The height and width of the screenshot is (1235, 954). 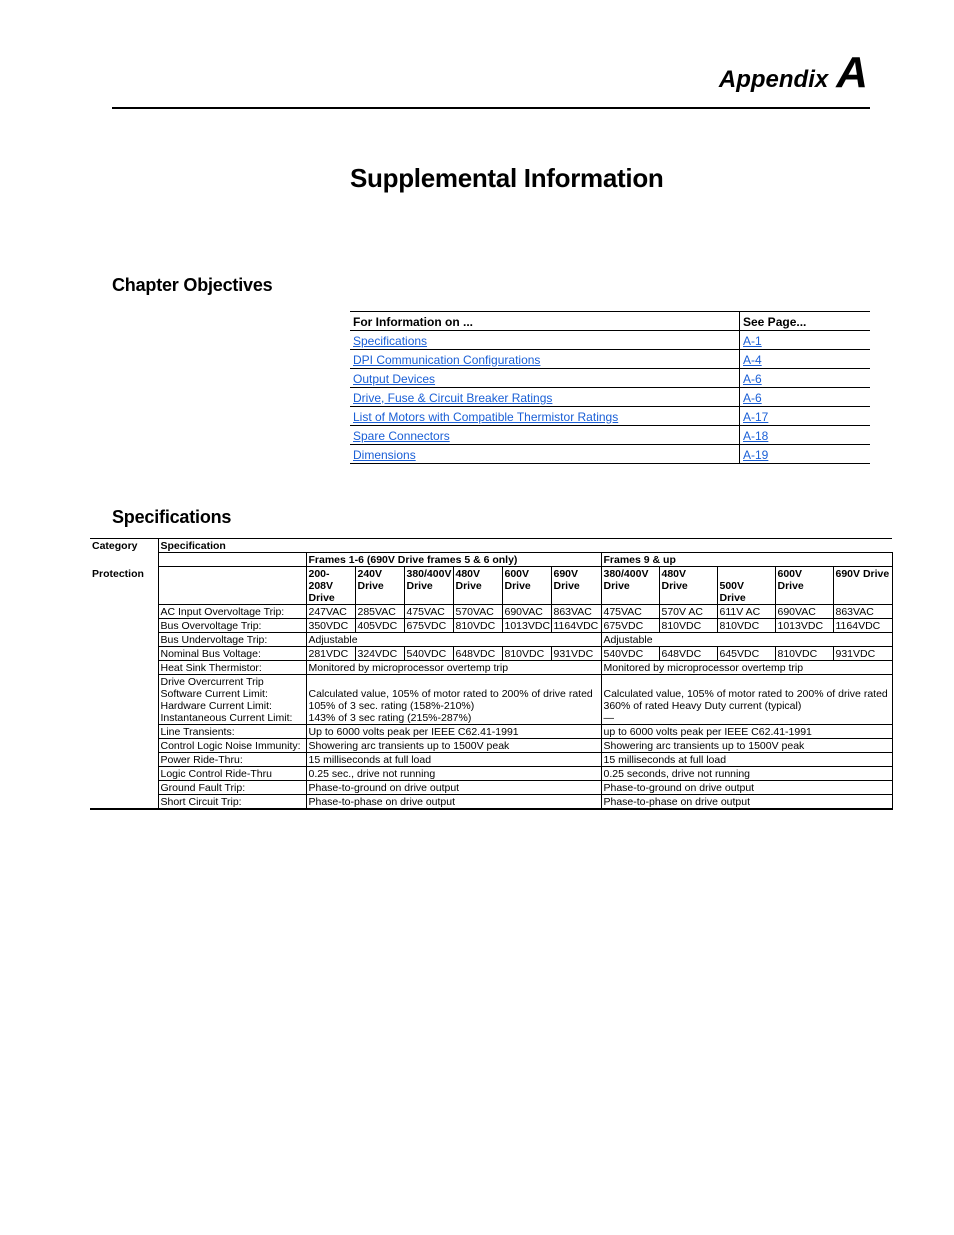 I want to click on spec-value: 350VDC, so click(x=330, y=625).